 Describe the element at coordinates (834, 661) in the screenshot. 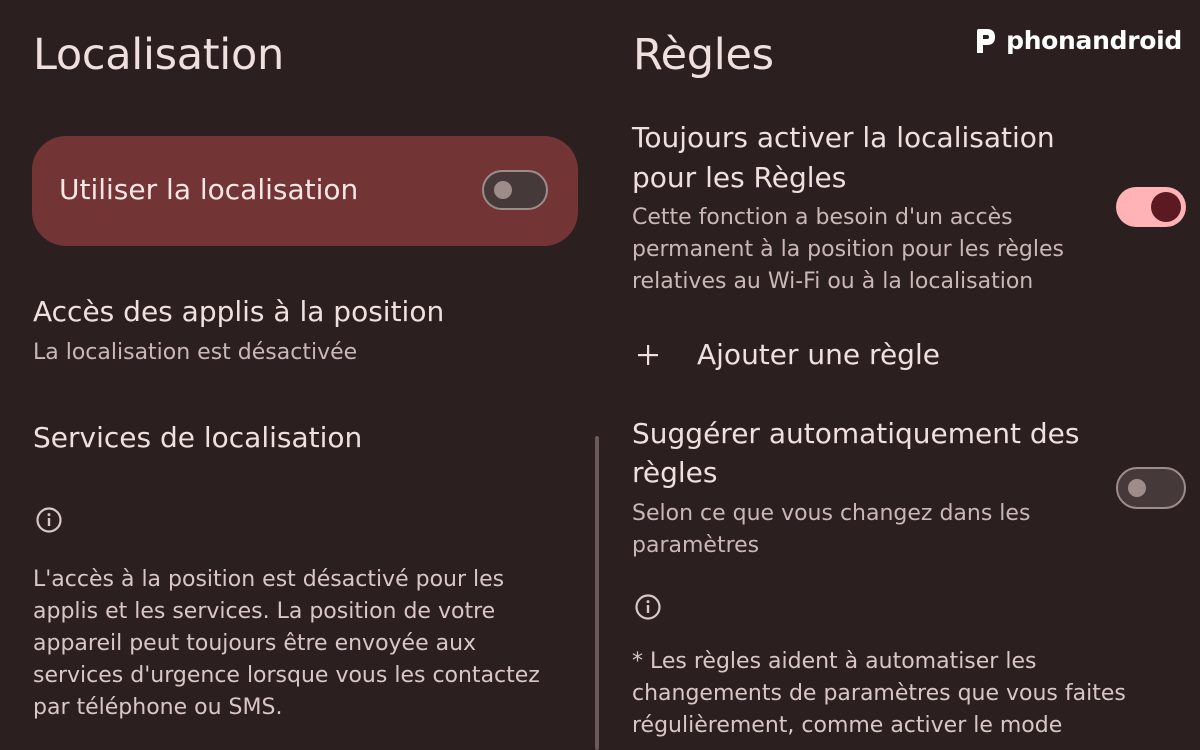

I see `info-line: * Les règles aident à automatiser les` at that location.